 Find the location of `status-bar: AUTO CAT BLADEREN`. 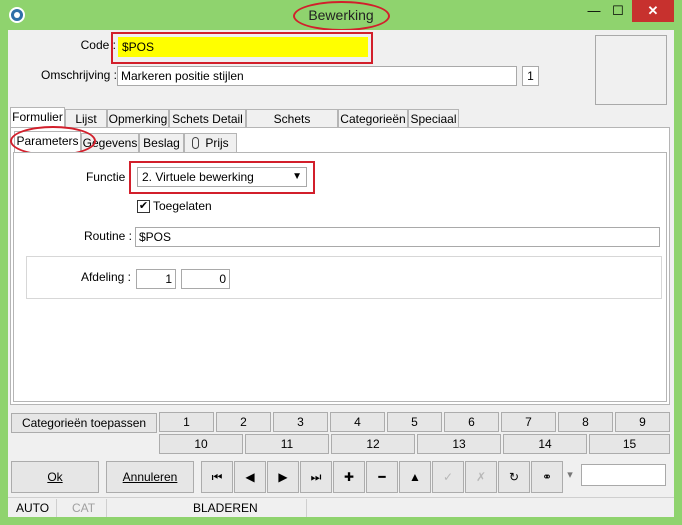

status-bar: AUTO CAT BLADEREN is located at coordinates (341, 507).